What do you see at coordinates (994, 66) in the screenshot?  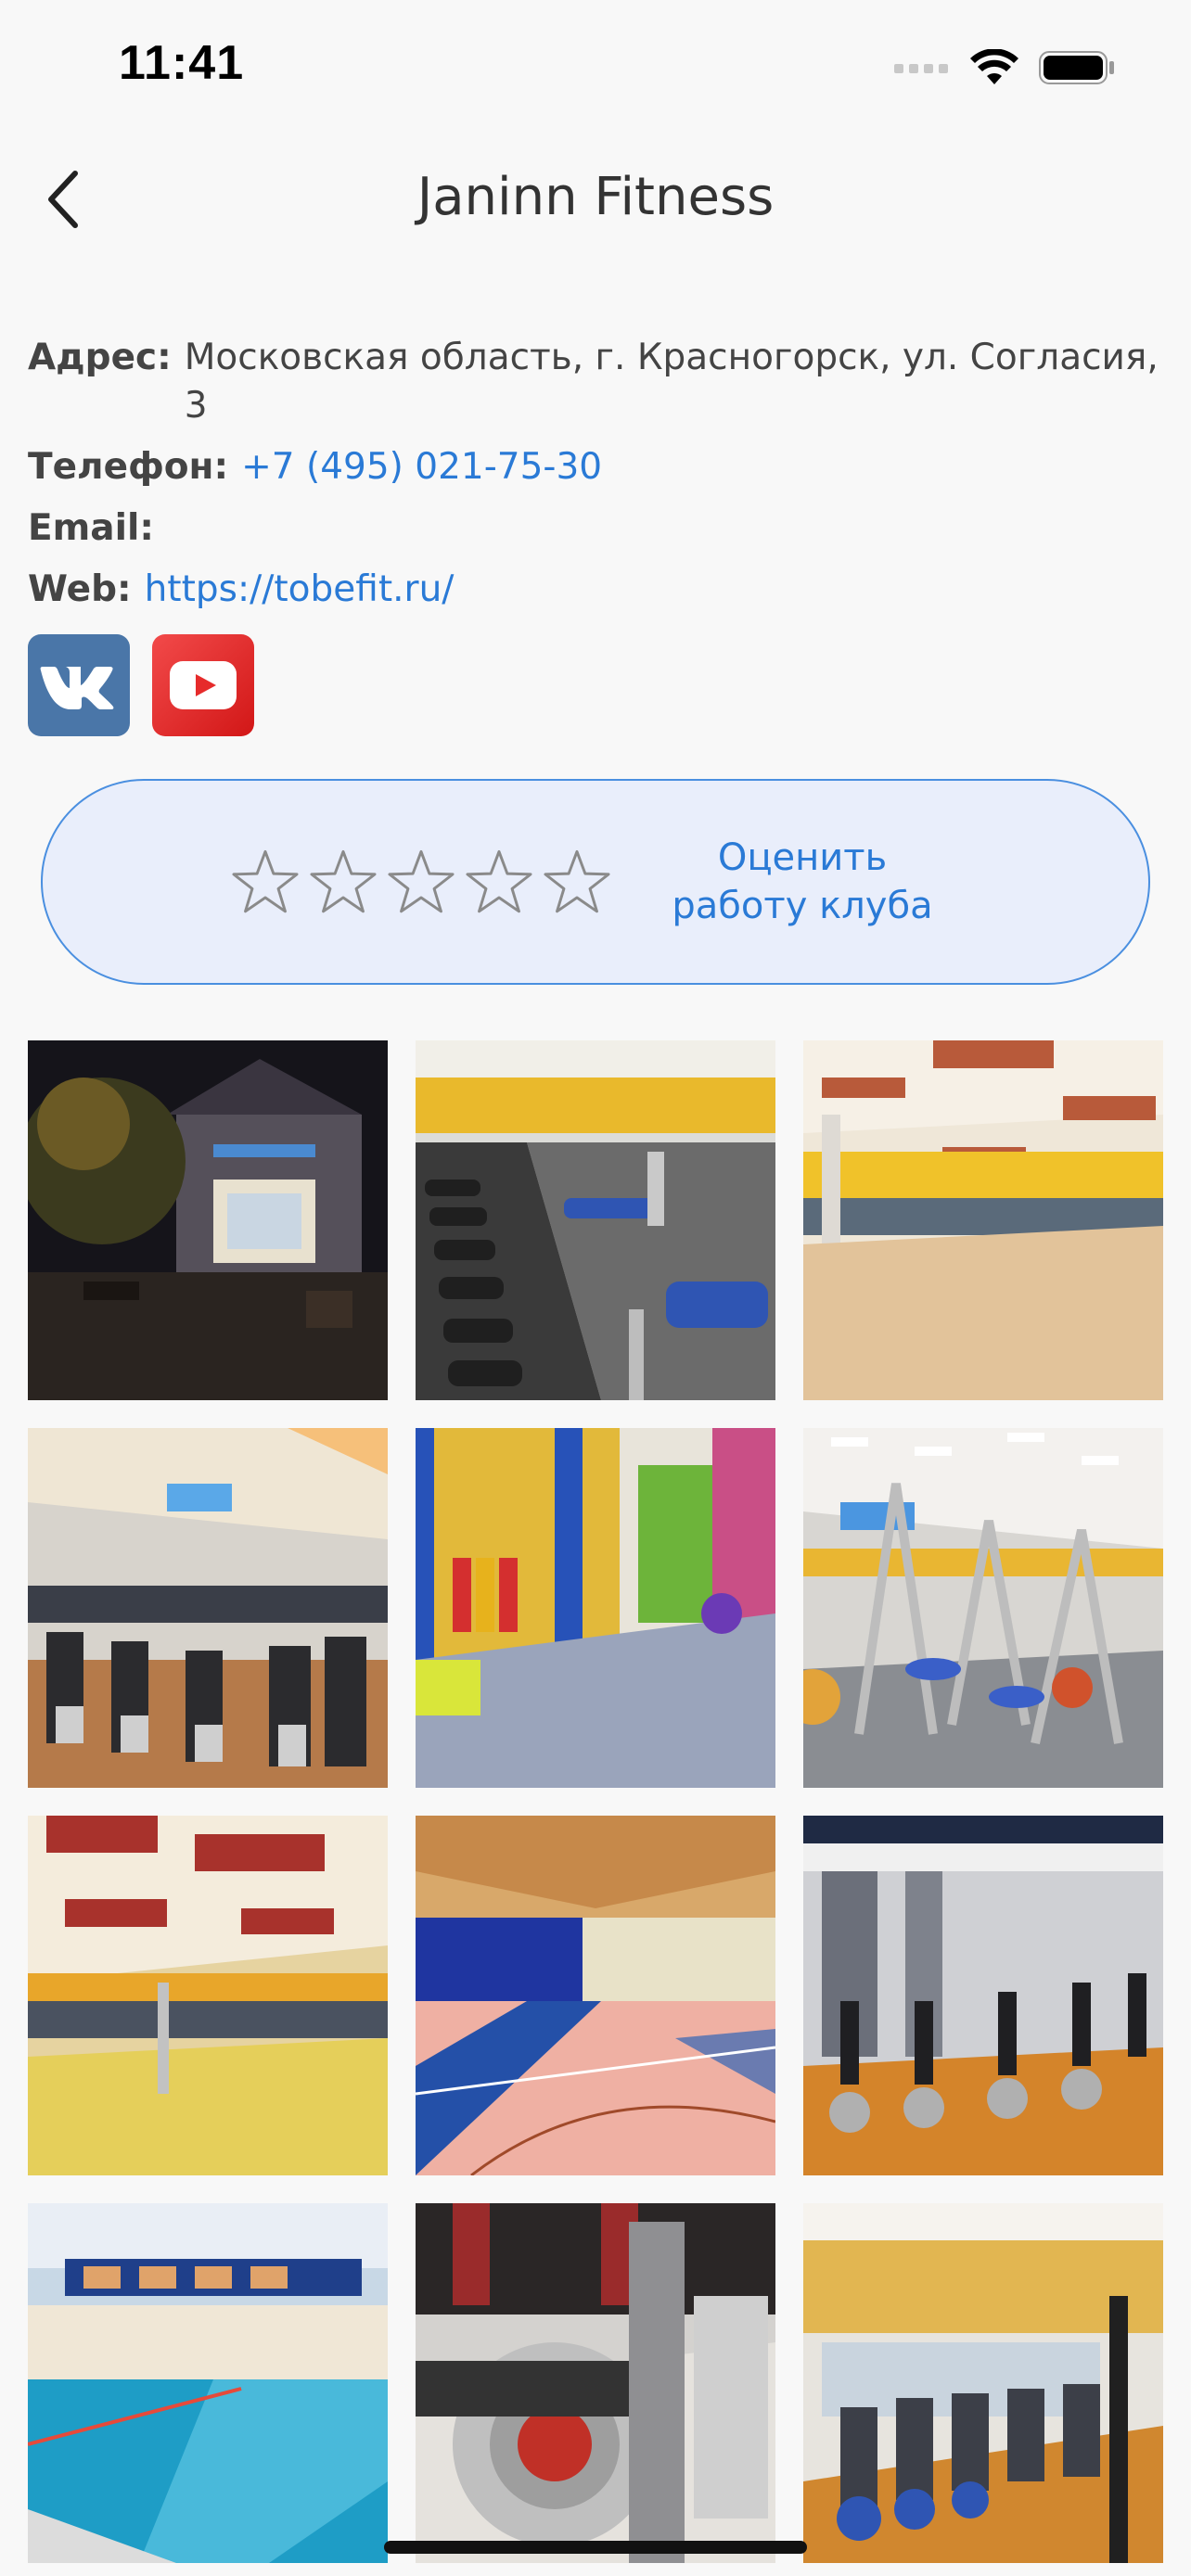 I see `wifi-icon` at bounding box center [994, 66].